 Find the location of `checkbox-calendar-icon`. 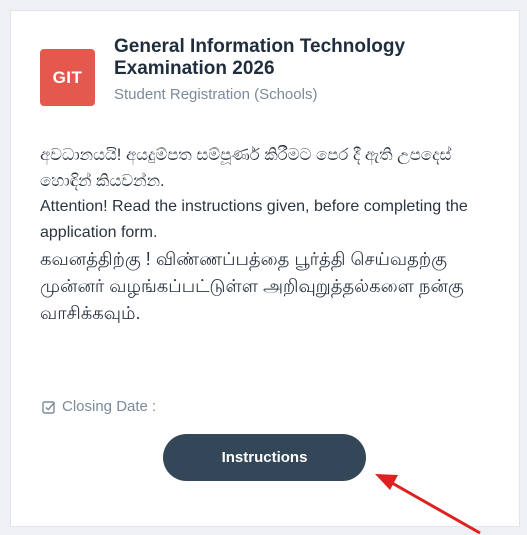

checkbox-calendar-icon is located at coordinates (49, 407).